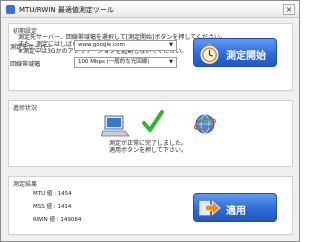  Describe the element at coordinates (25, 108) in the screenshot. I see `progress-group-title: 進捗状況` at that location.